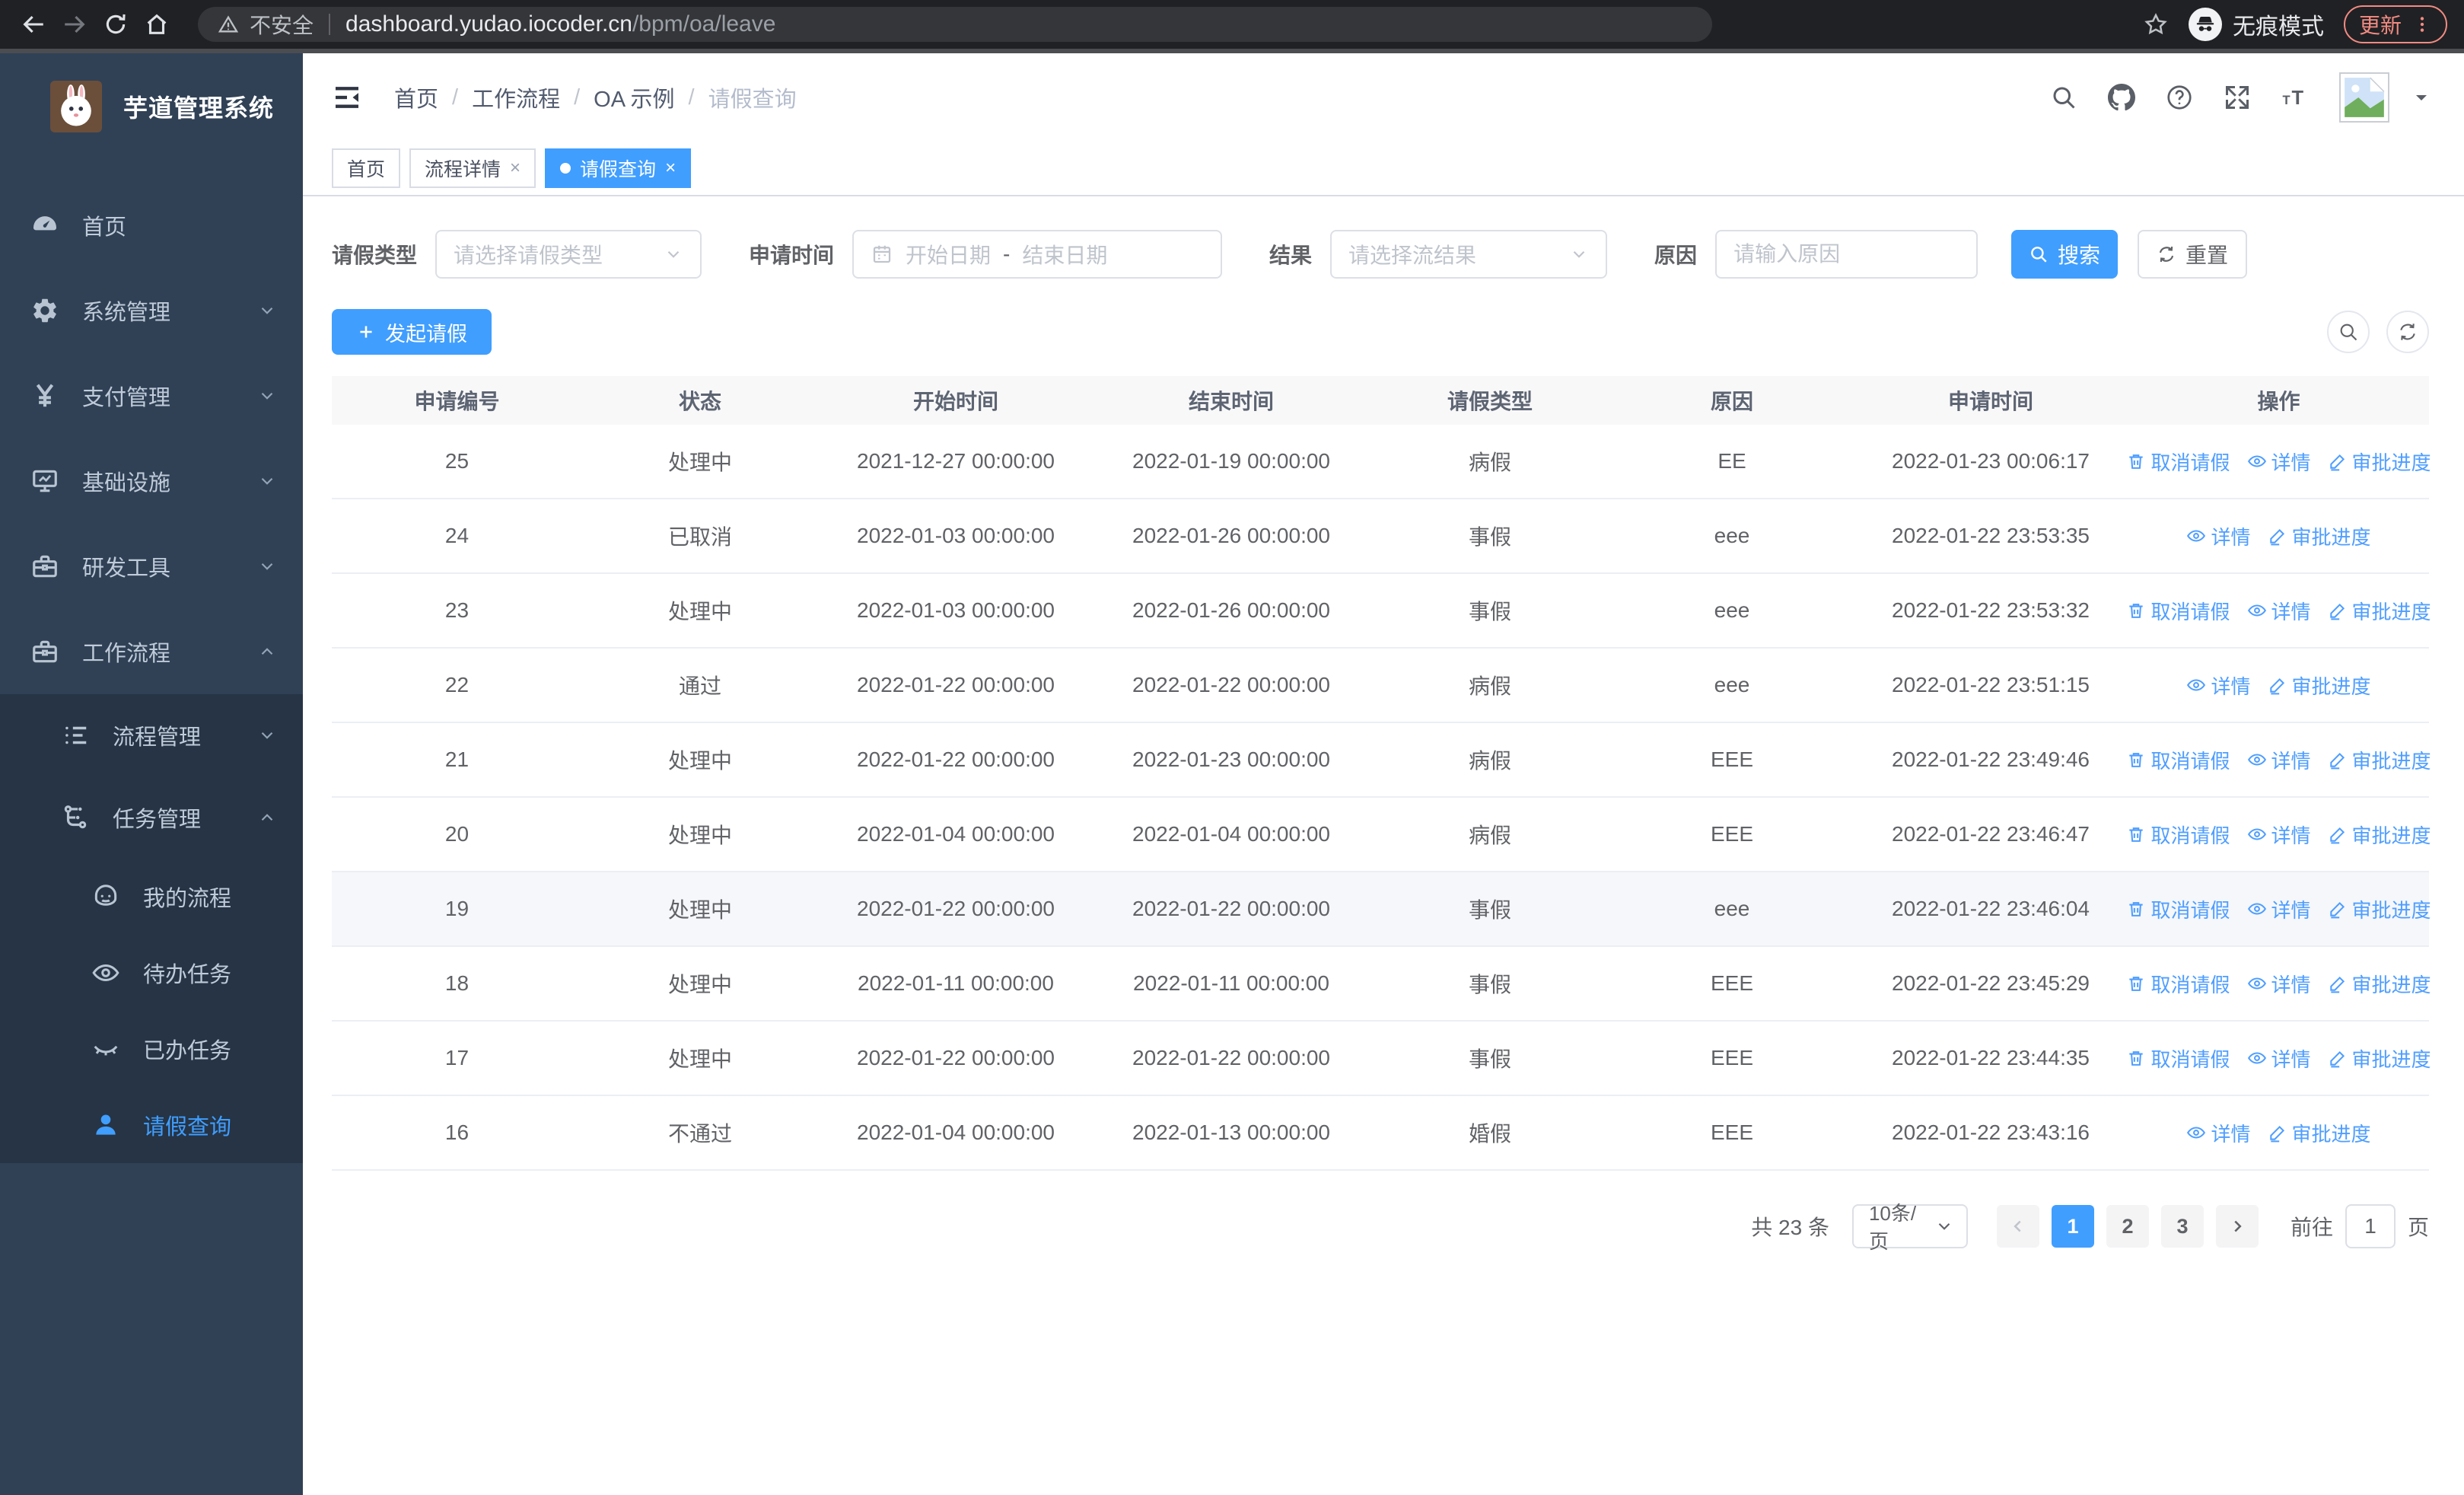 The image size is (2464, 1495). Describe the element at coordinates (2127, 1226) in the screenshot. I see `page-number-2: 2` at that location.